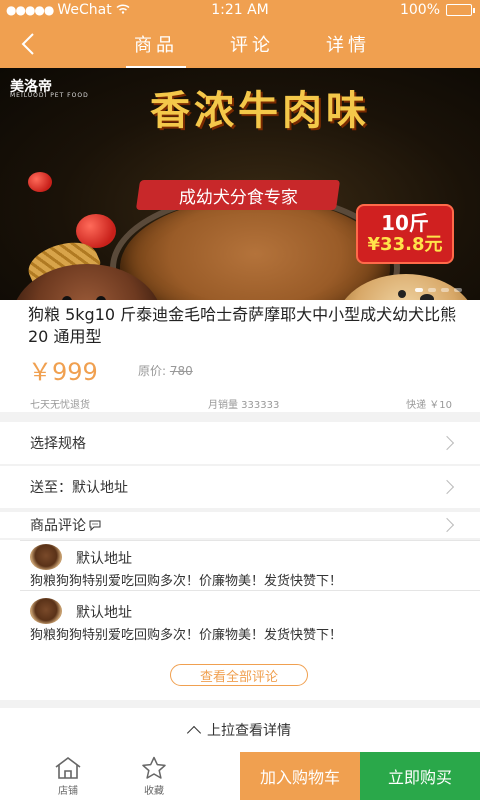 The width and height of the screenshot is (480, 800). What do you see at coordinates (244, 405) in the screenshot?
I see `monthly-sales: 月销量 333333` at bounding box center [244, 405].